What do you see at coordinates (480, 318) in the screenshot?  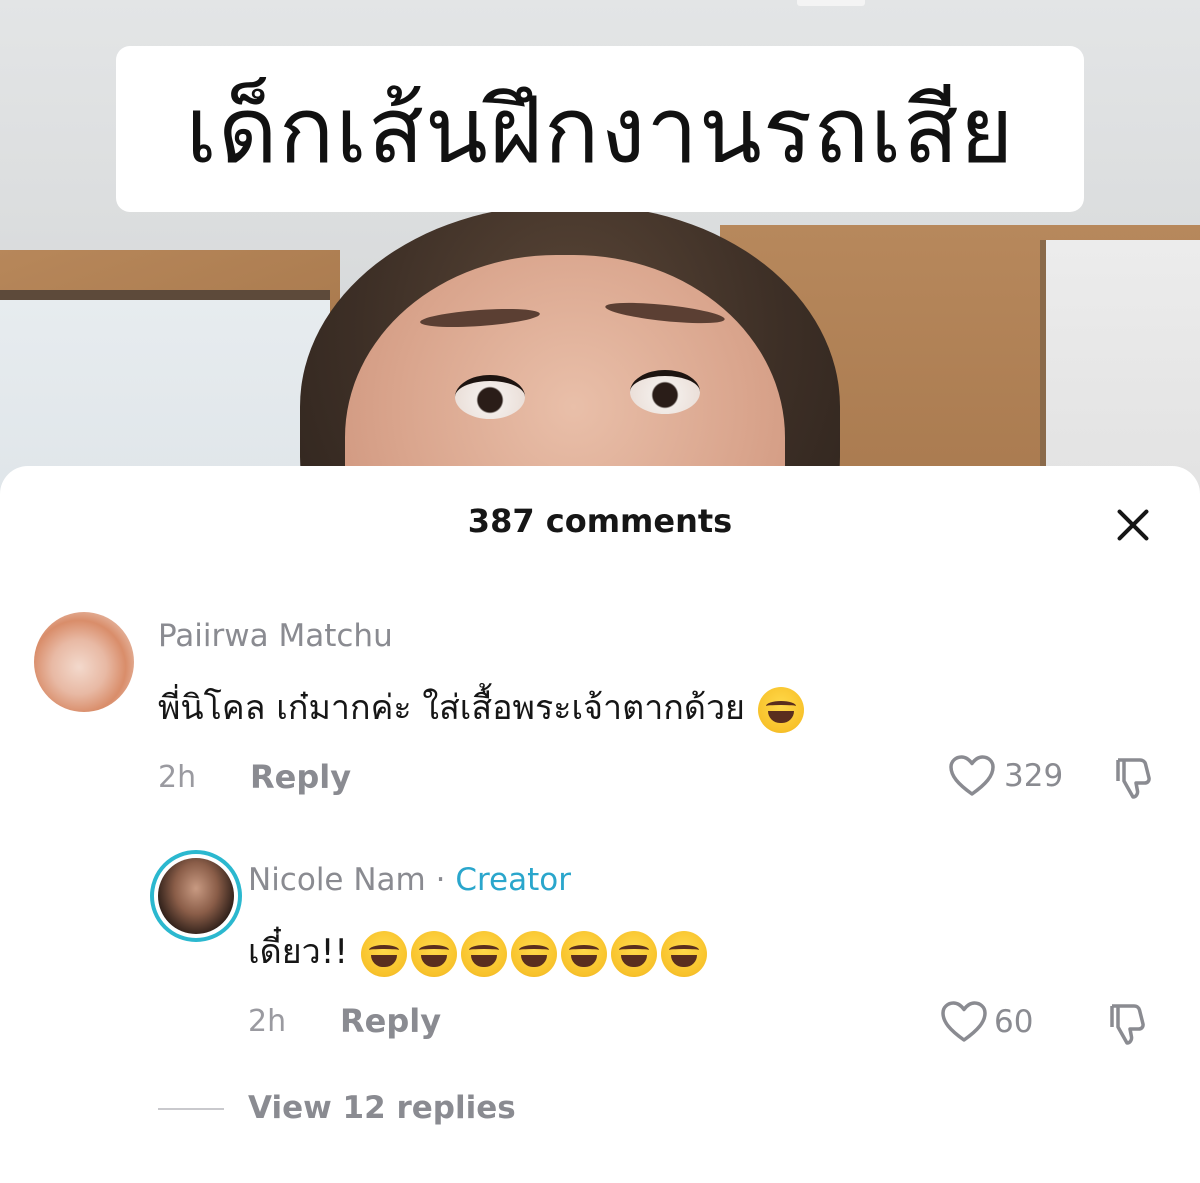 I see `left-eyebrow` at bounding box center [480, 318].